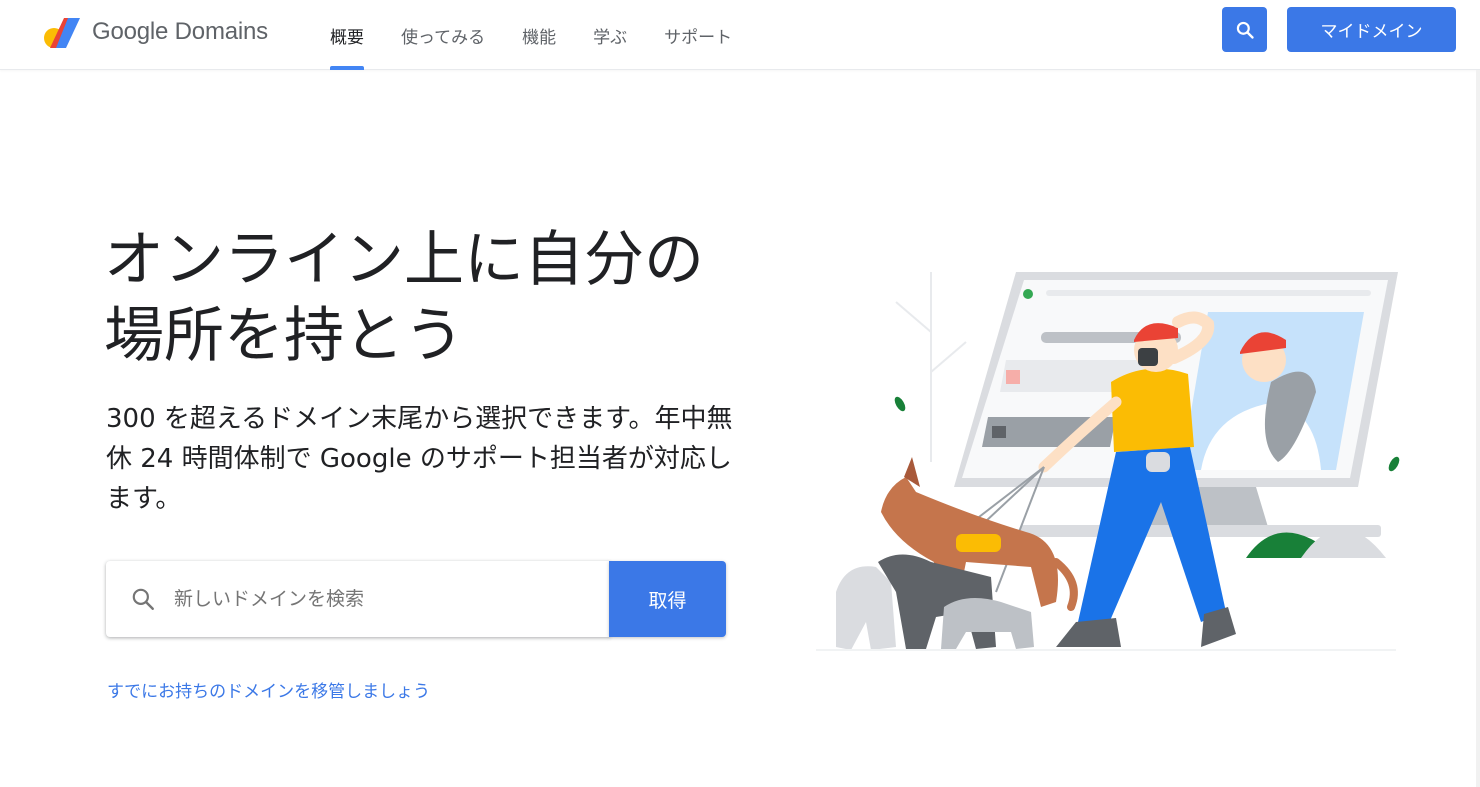 The width and height of the screenshot is (1480, 787). I want to click on main-nav: 概要 使ってみる 機能 学ぶ サポート, so click(549, 35).